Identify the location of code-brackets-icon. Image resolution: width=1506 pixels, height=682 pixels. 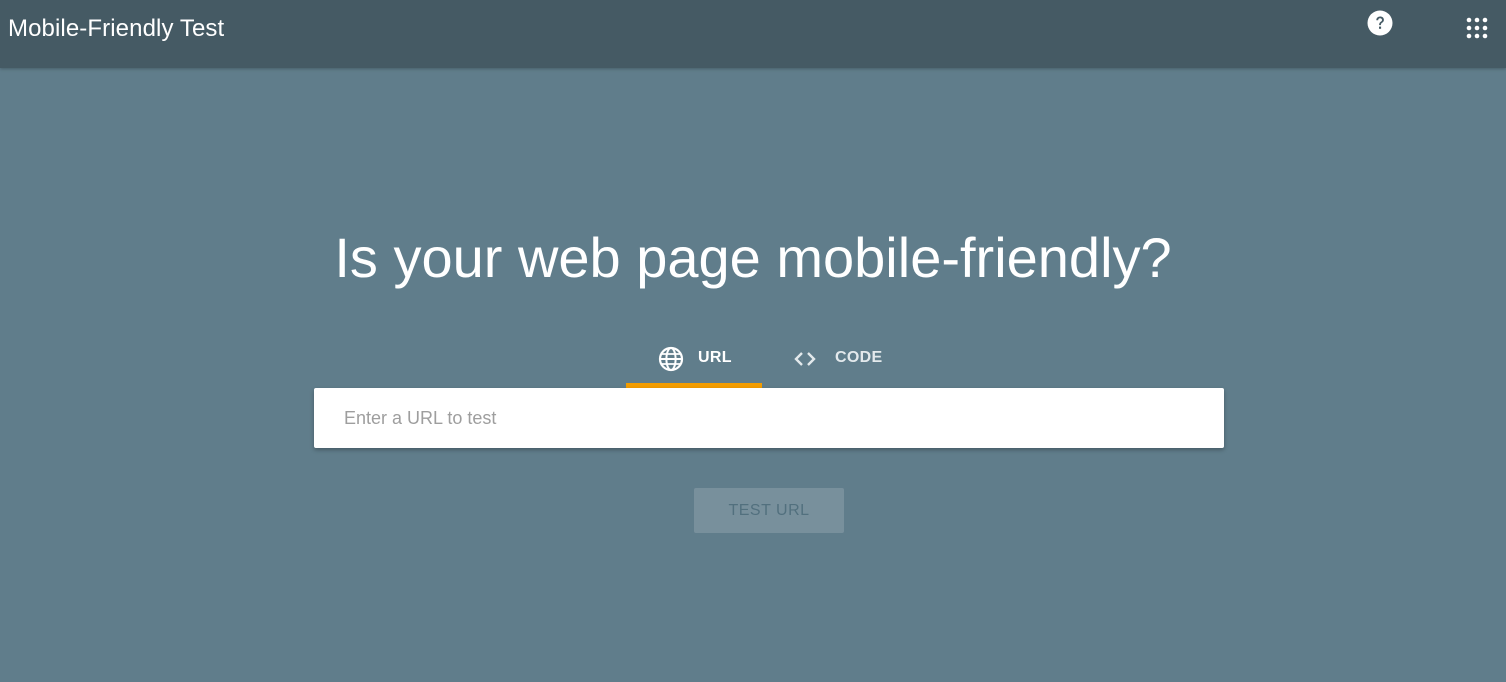
(805, 359).